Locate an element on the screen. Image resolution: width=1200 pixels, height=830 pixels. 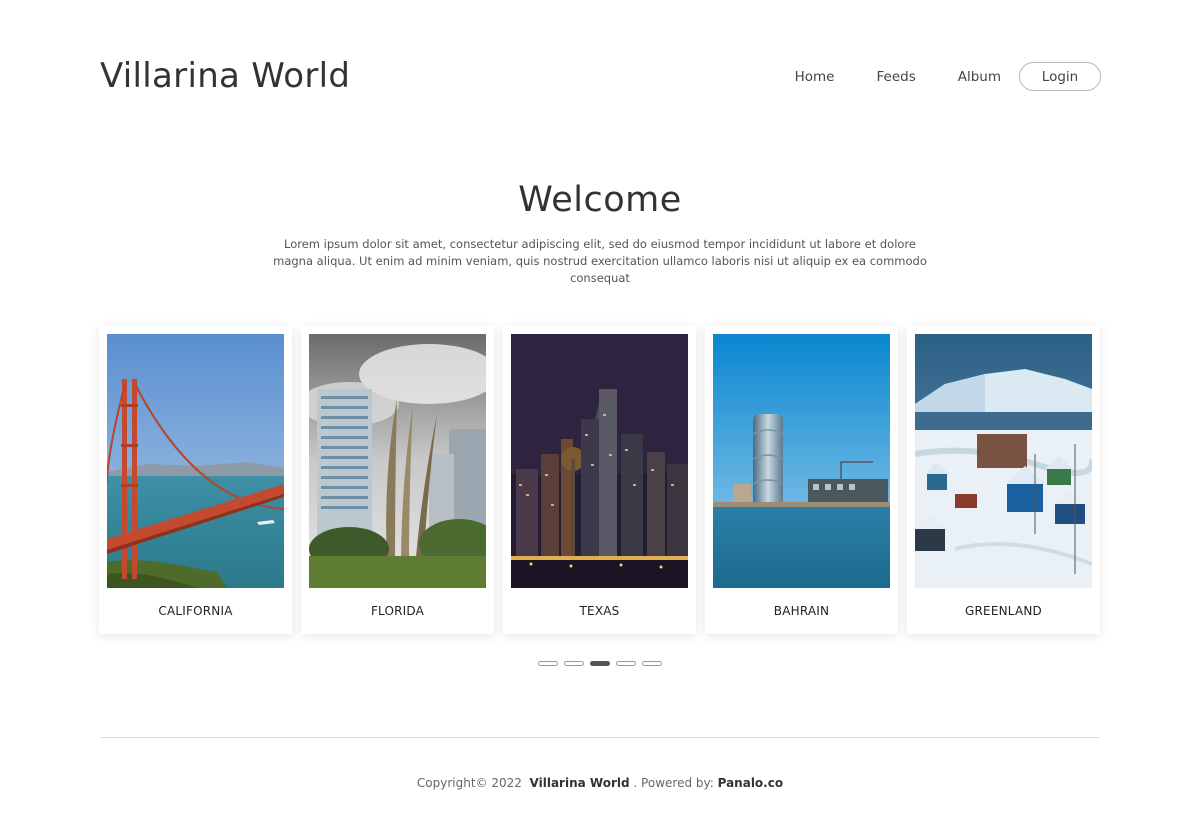
page-title: Welcome is located at coordinates (600, 200).